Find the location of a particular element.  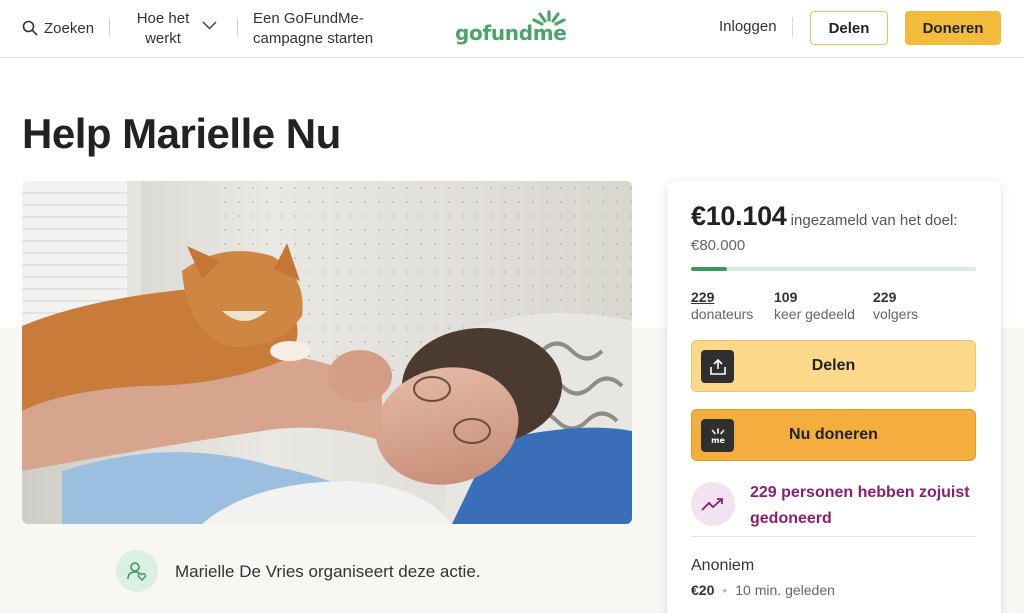

campaign-title: Help Marielle Nu is located at coordinates (181, 133).